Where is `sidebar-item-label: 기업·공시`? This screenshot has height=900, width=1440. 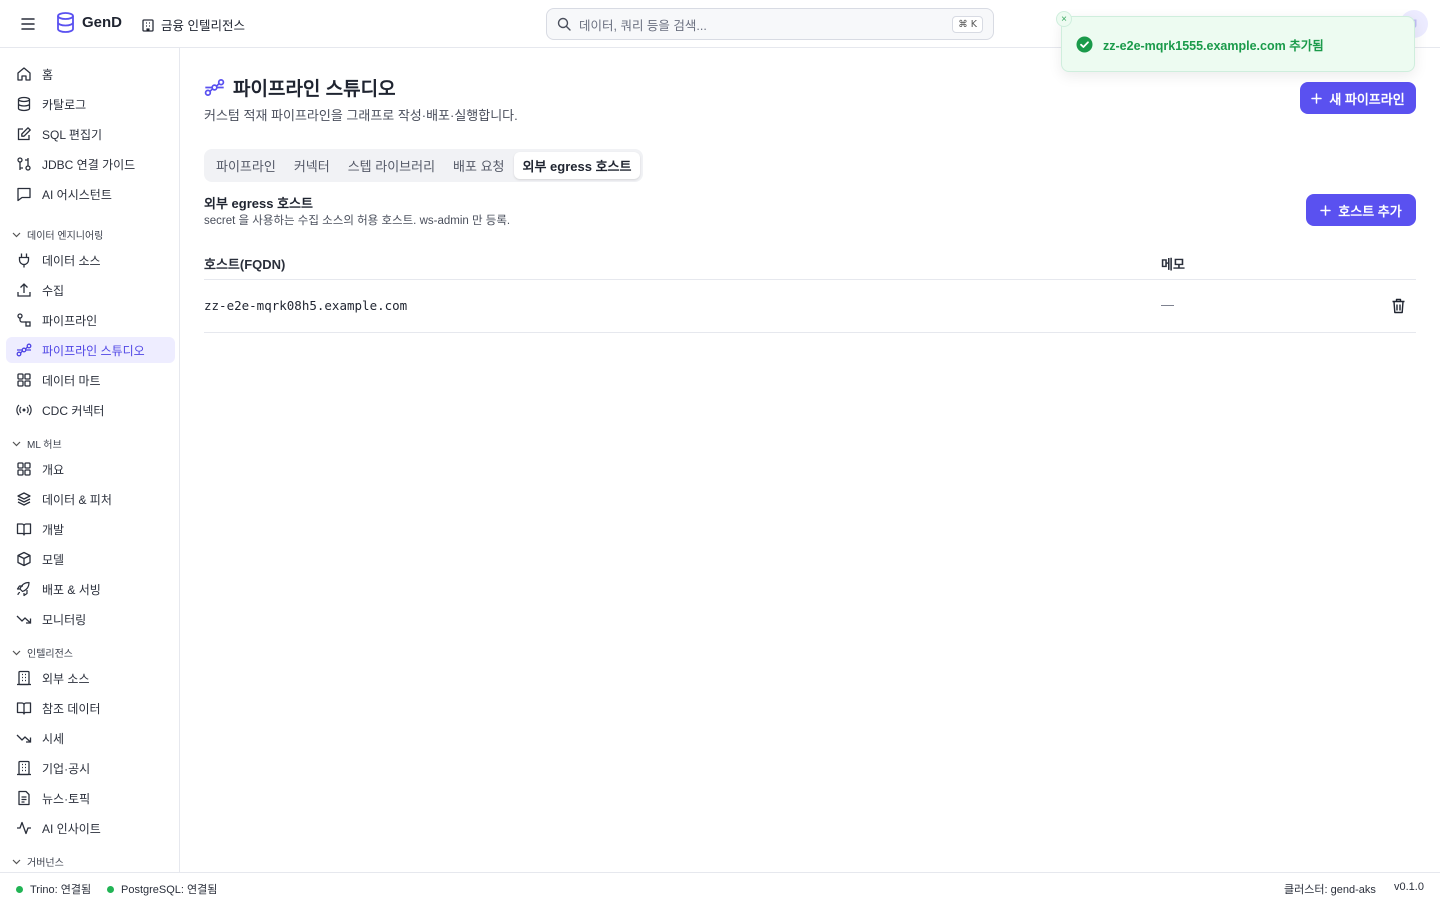 sidebar-item-label: 기업·공시 is located at coordinates (66, 768).